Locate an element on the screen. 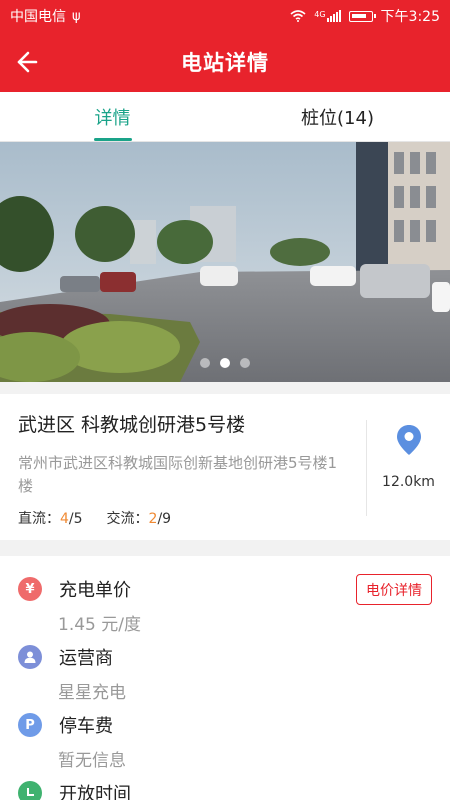  status-bar: 中国电信 ψ 4G 下午3:25 is located at coordinates (225, 16).